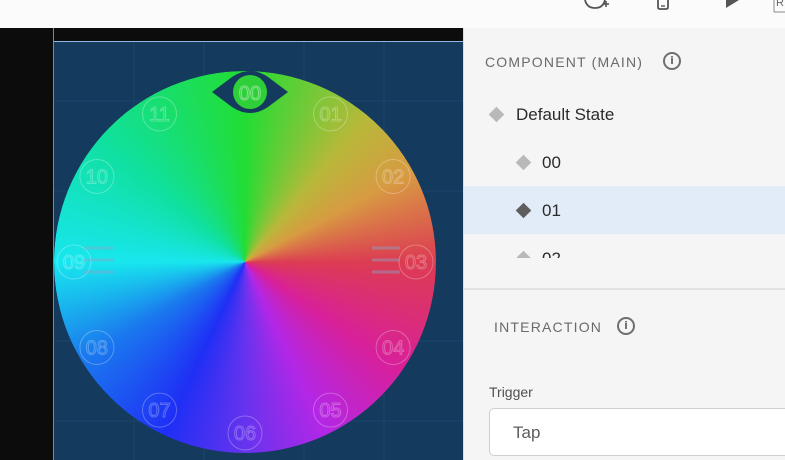 The width and height of the screenshot is (785, 460). Describe the element at coordinates (780, 4) in the screenshot. I see `toolbar-edge-text: R` at that location.